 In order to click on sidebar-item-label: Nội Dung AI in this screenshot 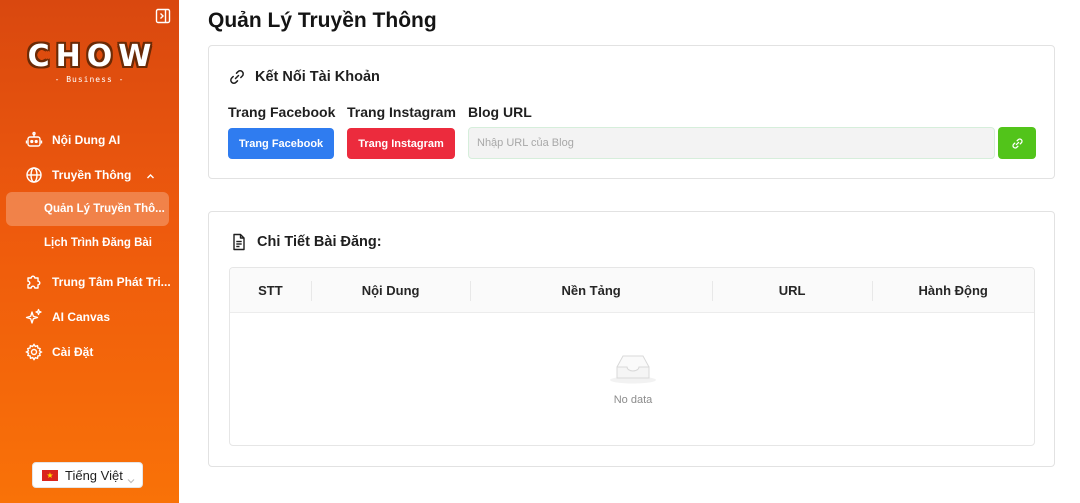, I will do `click(86, 139)`.